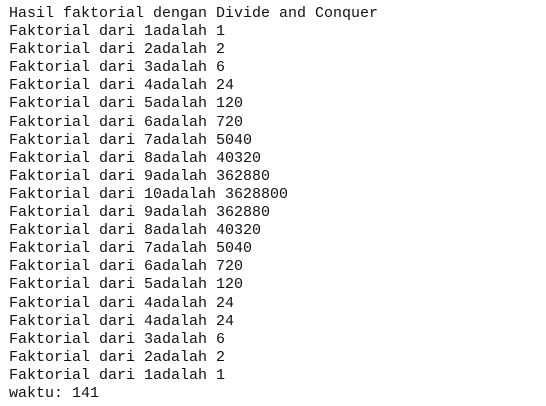  I want to click on console-footer-line: waktu: 141, so click(54, 393).